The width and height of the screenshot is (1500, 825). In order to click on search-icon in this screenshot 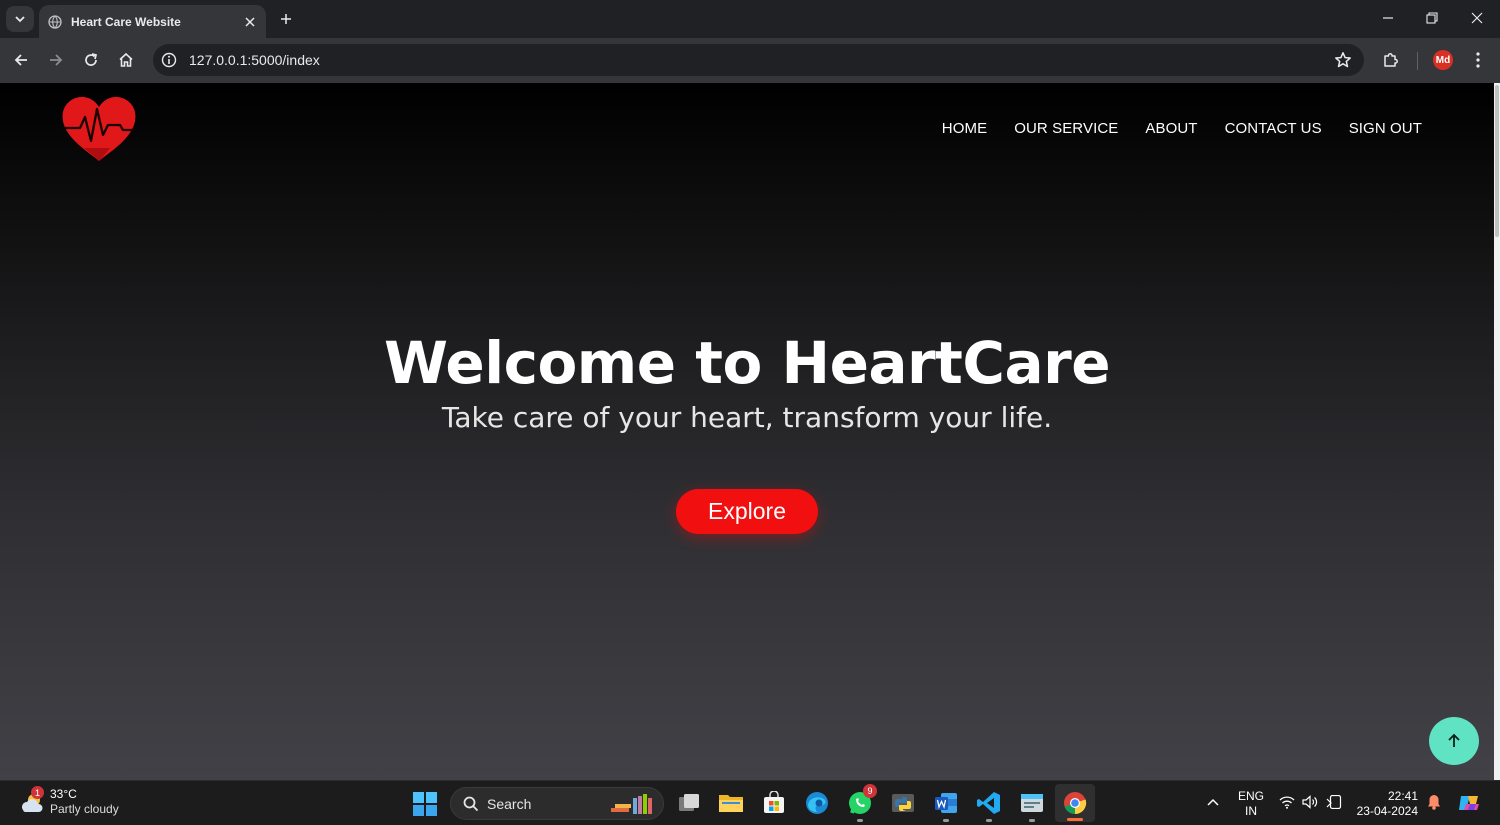, I will do `click(471, 803)`.